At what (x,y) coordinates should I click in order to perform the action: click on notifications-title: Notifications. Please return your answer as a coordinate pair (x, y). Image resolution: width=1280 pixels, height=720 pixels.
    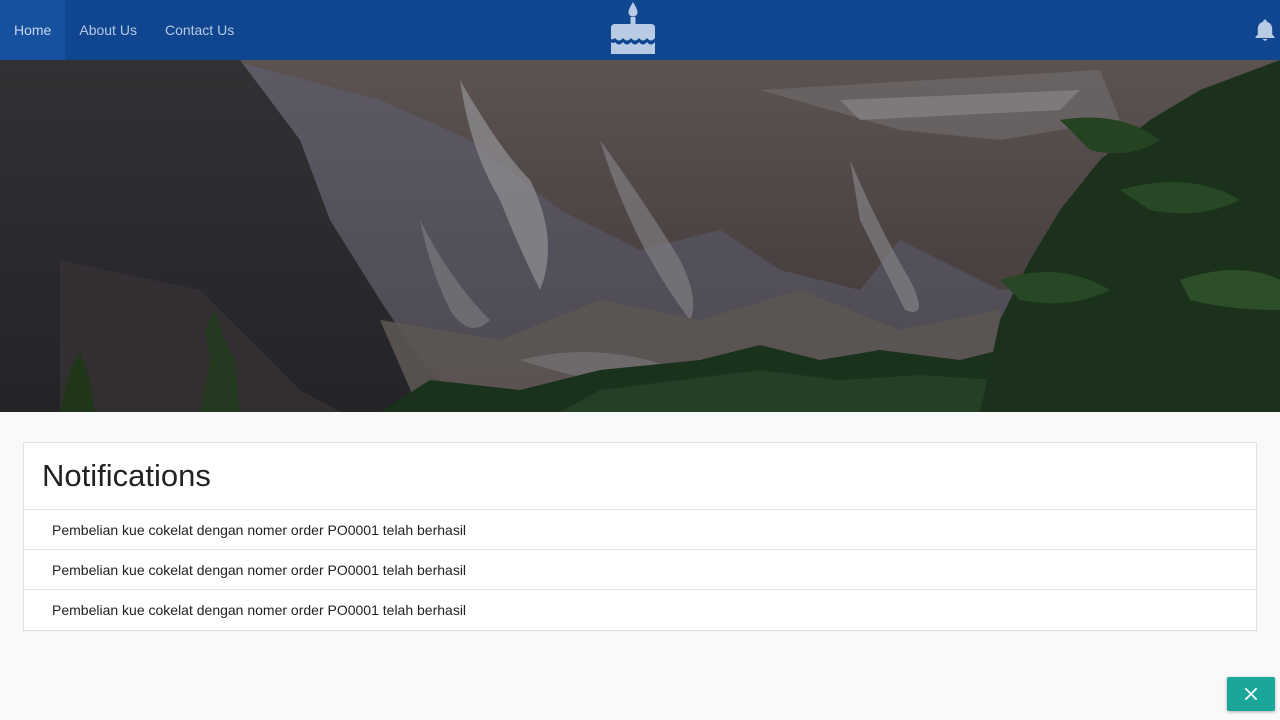
    Looking at the image, I should click on (640, 476).